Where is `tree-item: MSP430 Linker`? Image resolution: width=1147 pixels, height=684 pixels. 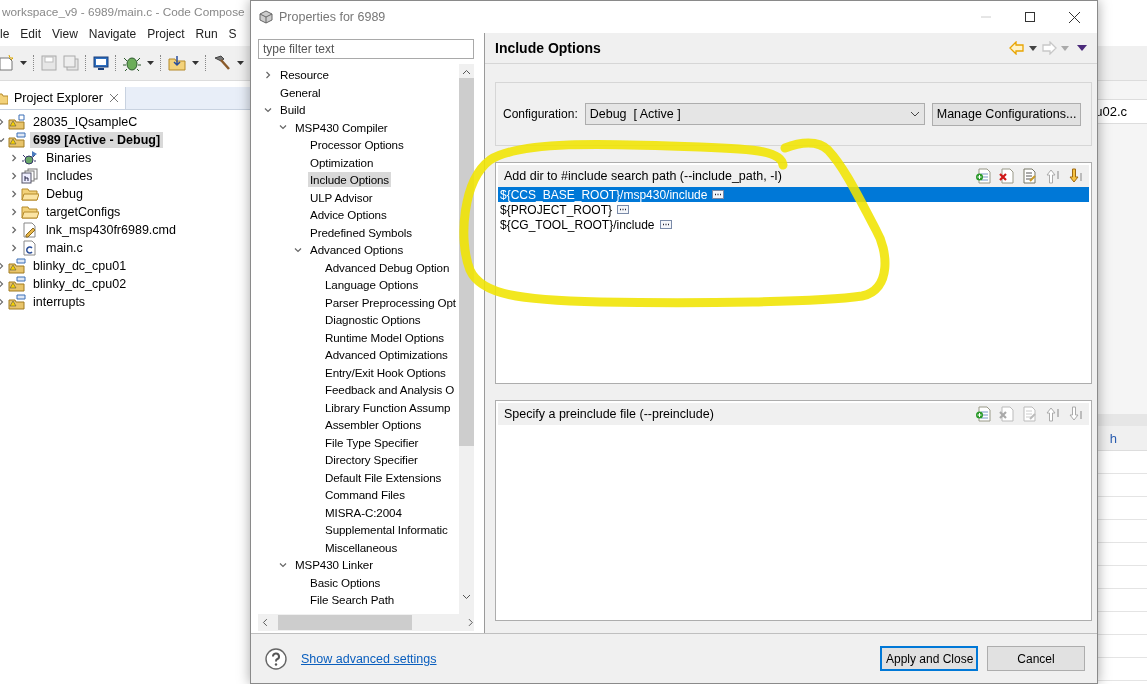
tree-item: MSP430 Linker is located at coordinates (334, 565).